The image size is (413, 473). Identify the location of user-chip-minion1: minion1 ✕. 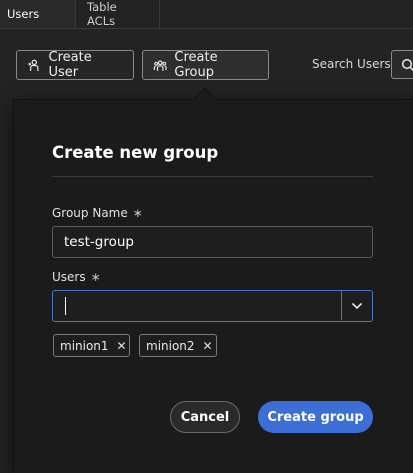
(91, 345).